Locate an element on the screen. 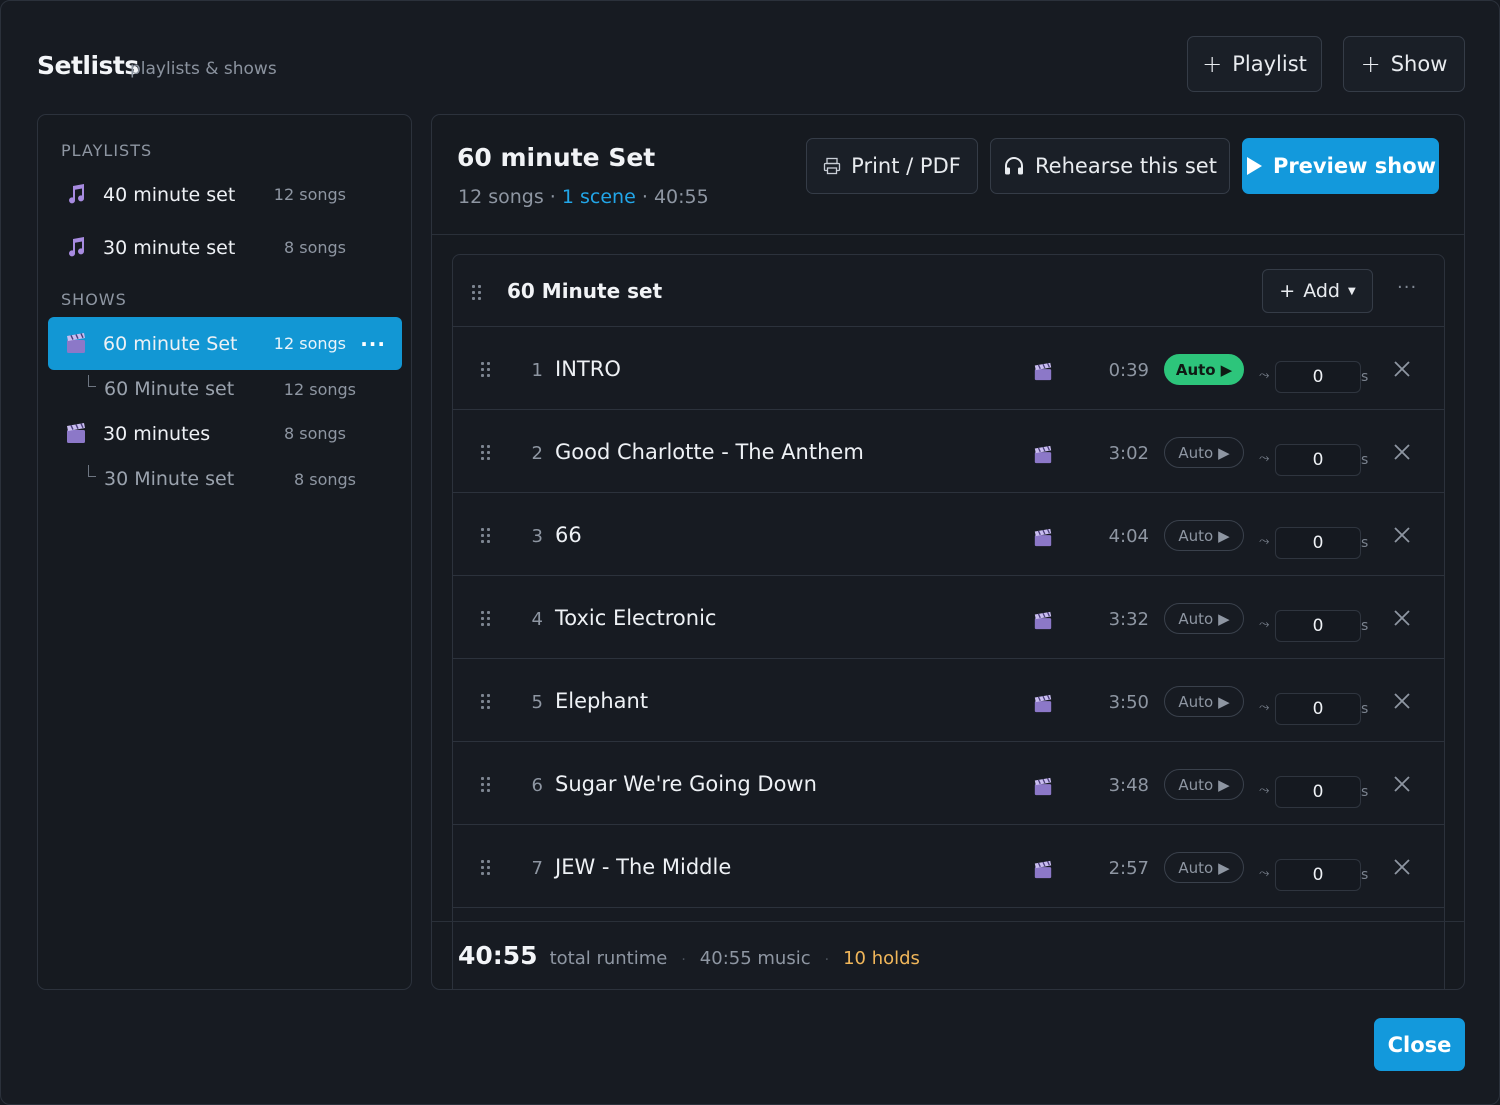  add-label: Add is located at coordinates (1321, 291).